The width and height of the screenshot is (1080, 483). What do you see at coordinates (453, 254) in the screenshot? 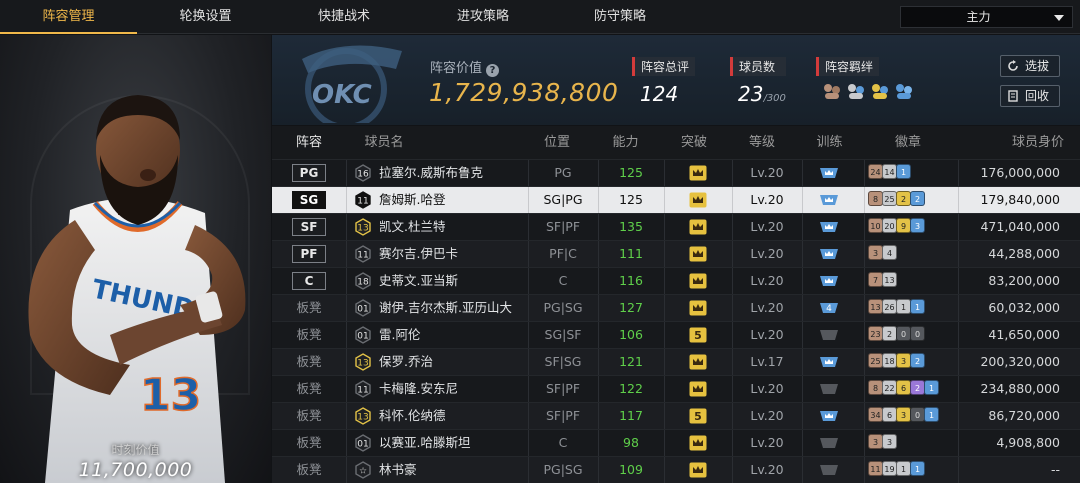
I see `player-name: 赛尔吉.伊巴卡` at bounding box center [453, 254].